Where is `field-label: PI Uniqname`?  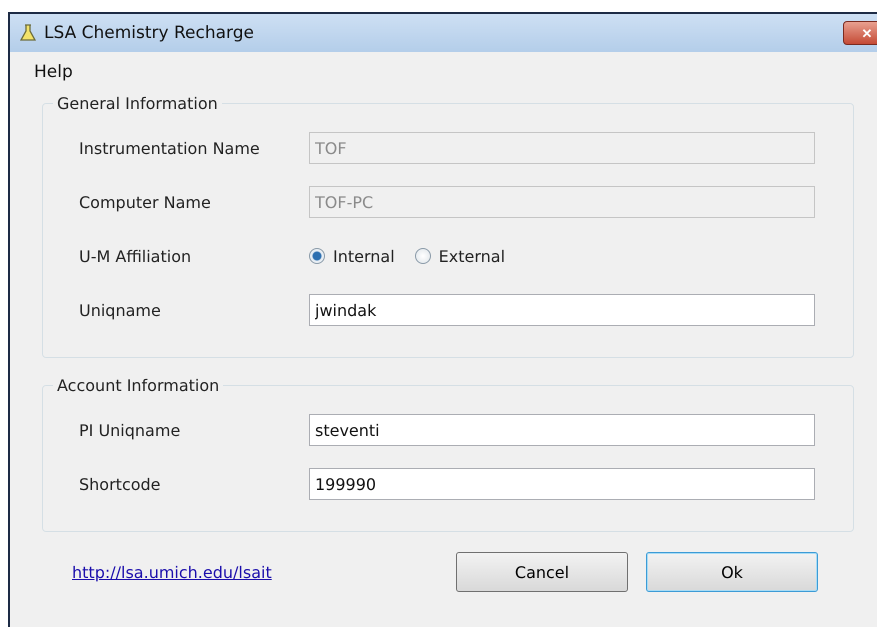 field-label: PI Uniqname is located at coordinates (130, 430).